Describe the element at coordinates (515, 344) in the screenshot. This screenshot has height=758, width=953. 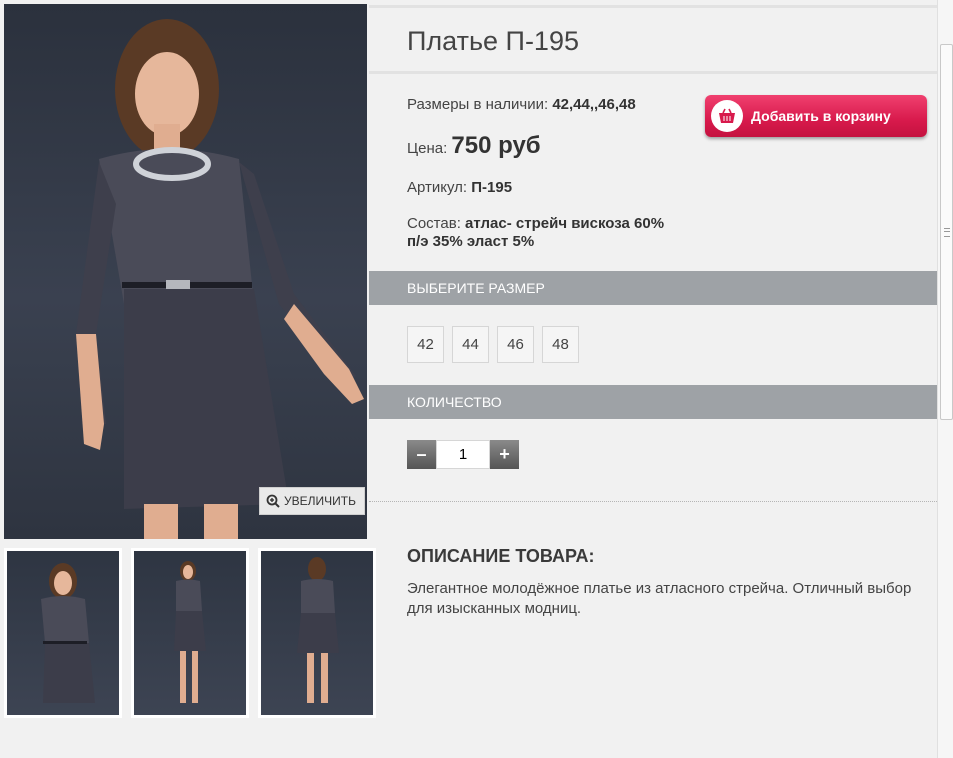
I see `size-option-46: 46` at that location.